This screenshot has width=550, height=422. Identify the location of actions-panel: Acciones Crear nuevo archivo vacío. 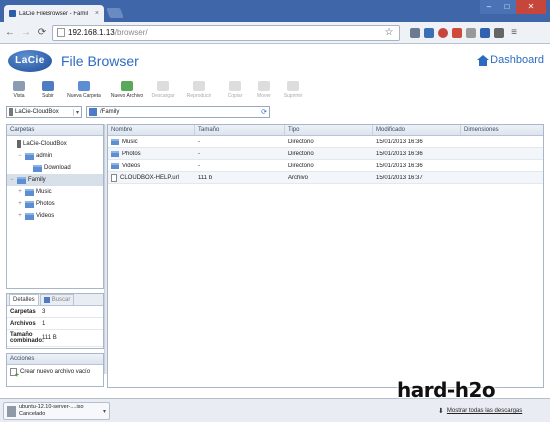
(55, 370).